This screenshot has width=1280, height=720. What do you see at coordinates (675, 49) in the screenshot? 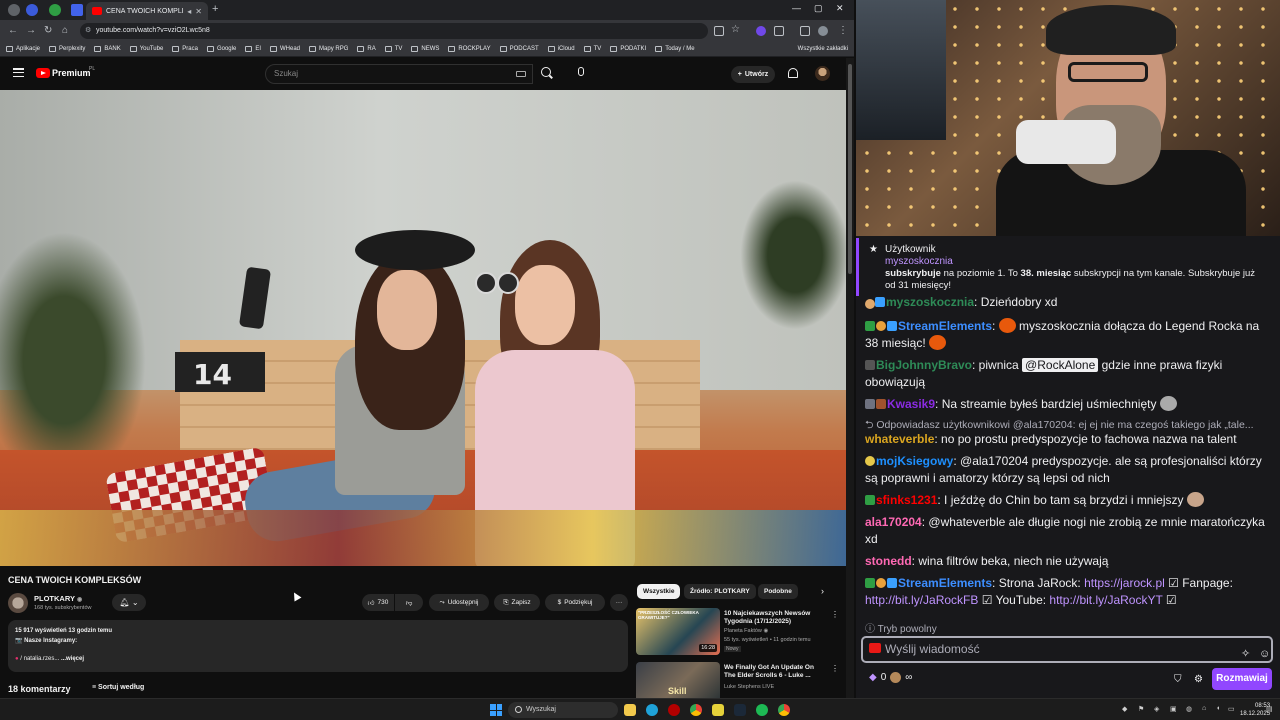
I see `bookmark-item: Today / Me` at bounding box center [675, 49].